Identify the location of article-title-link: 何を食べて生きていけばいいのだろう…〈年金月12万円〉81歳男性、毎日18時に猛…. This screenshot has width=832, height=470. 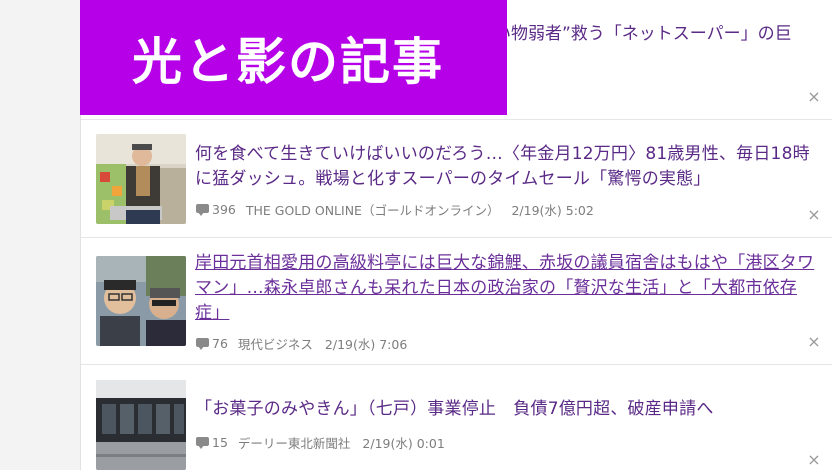
(507, 167).